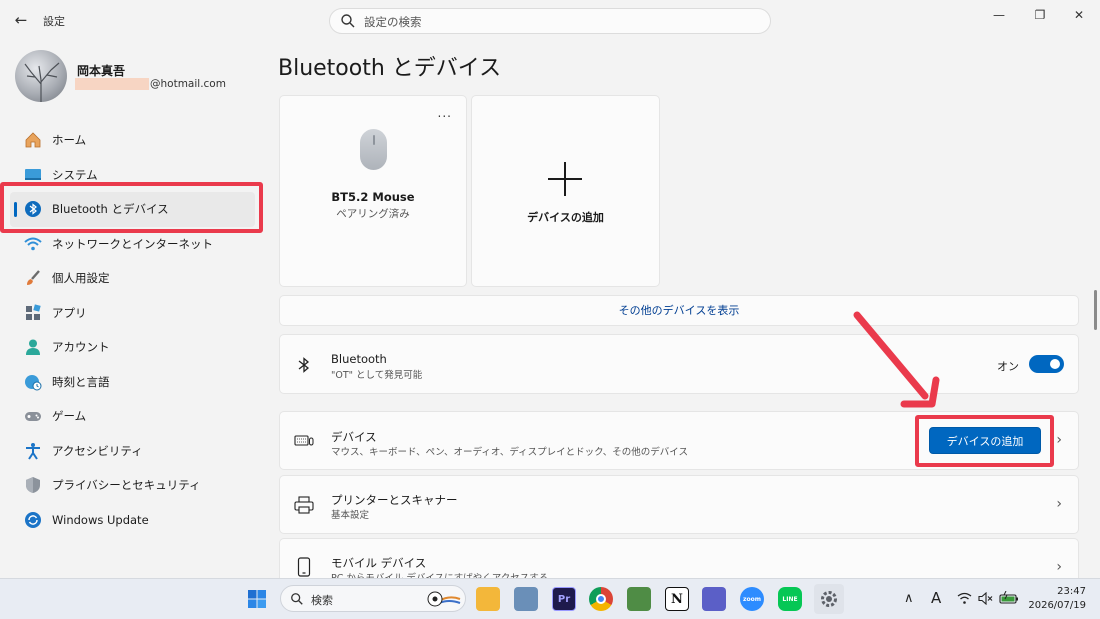  I want to click on toggle-state-label: オン, so click(1008, 366).